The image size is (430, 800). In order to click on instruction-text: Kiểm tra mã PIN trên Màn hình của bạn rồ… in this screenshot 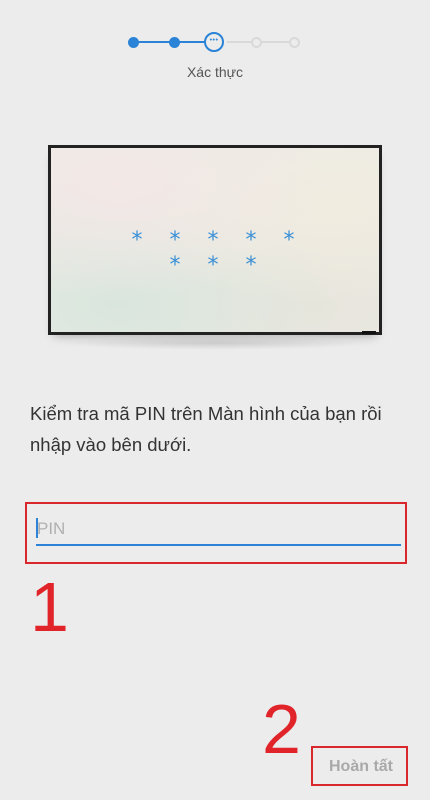, I will do `click(206, 429)`.